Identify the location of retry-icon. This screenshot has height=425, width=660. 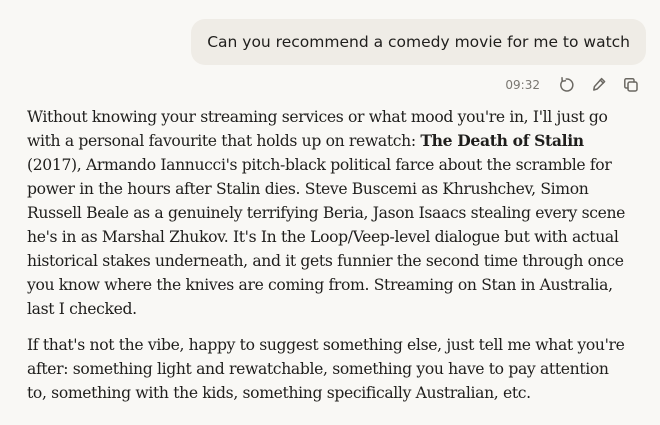
(567, 85).